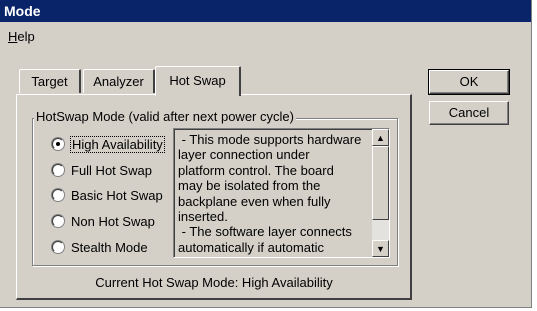  I want to click on radio-label: Basic Hot Swap, so click(117, 195).